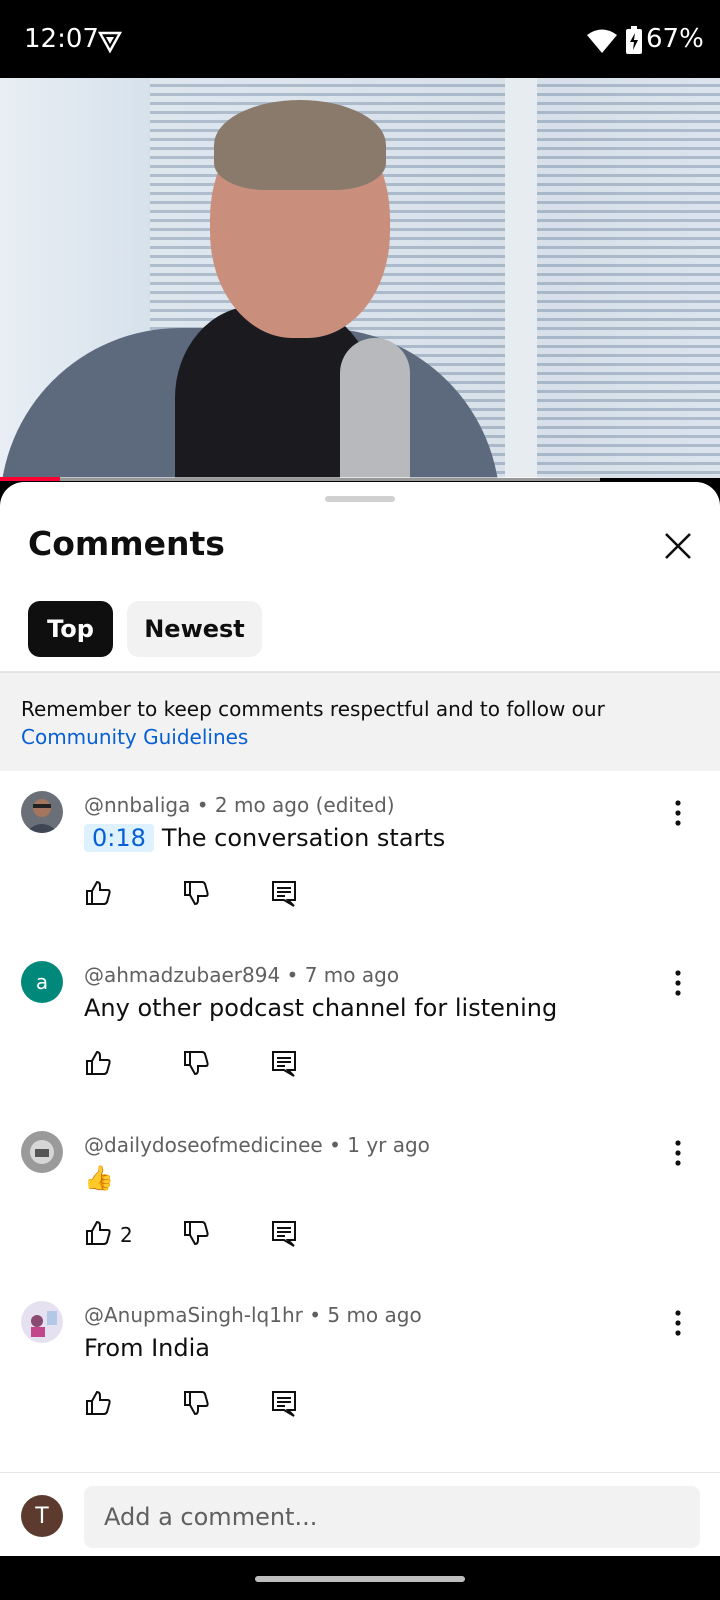 The height and width of the screenshot is (1600, 720). I want to click on comment-body: Any other podcast channel for listening, so click(321, 1008).